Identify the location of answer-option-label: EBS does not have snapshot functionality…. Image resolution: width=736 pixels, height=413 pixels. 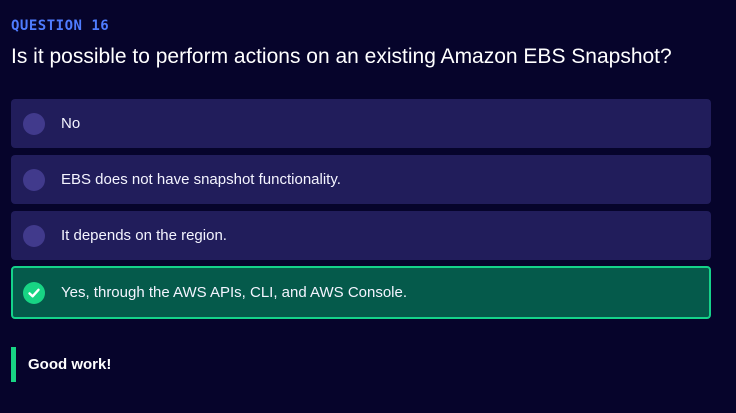
(201, 179).